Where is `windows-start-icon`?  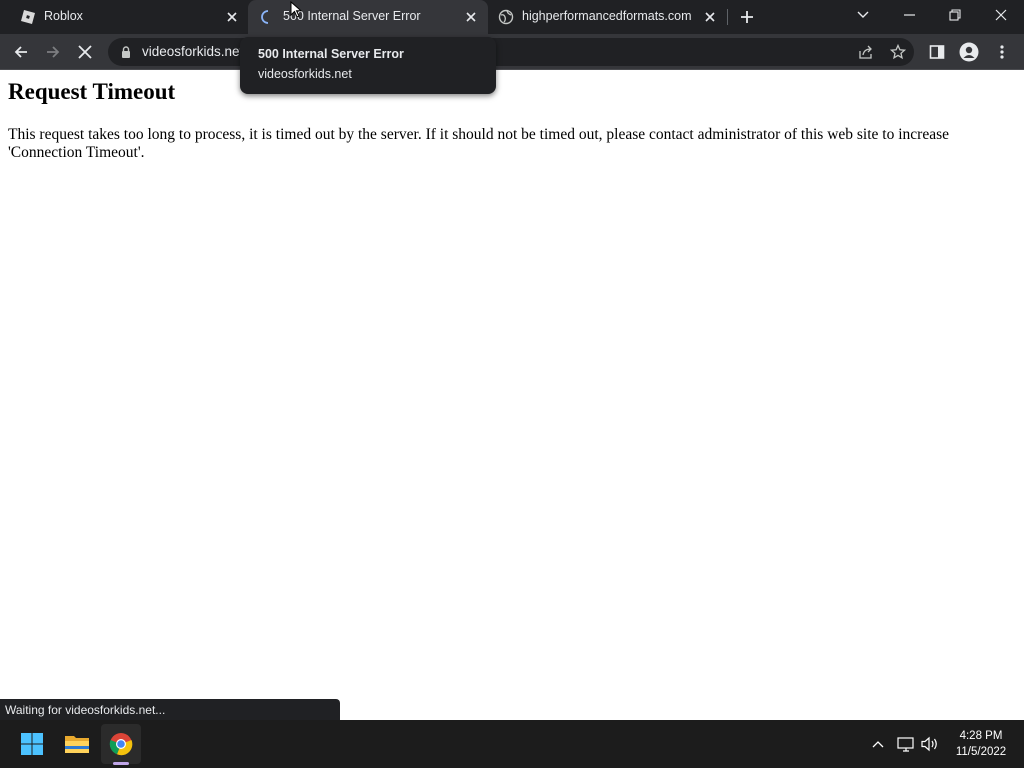 windows-start-icon is located at coordinates (32, 744).